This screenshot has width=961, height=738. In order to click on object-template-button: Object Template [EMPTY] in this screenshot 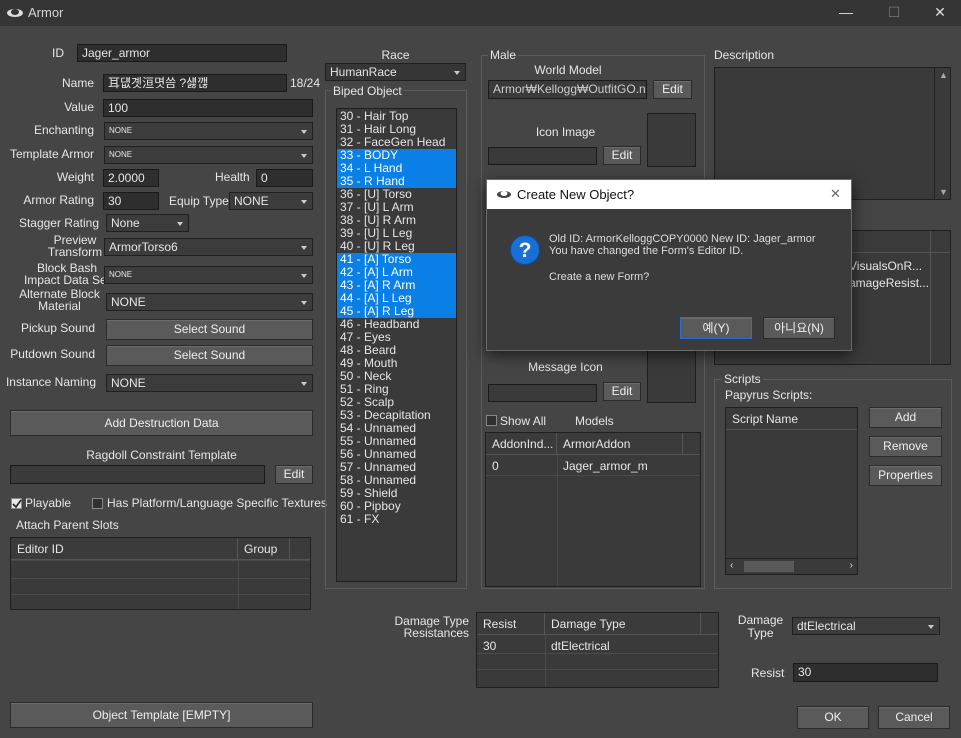, I will do `click(161, 715)`.